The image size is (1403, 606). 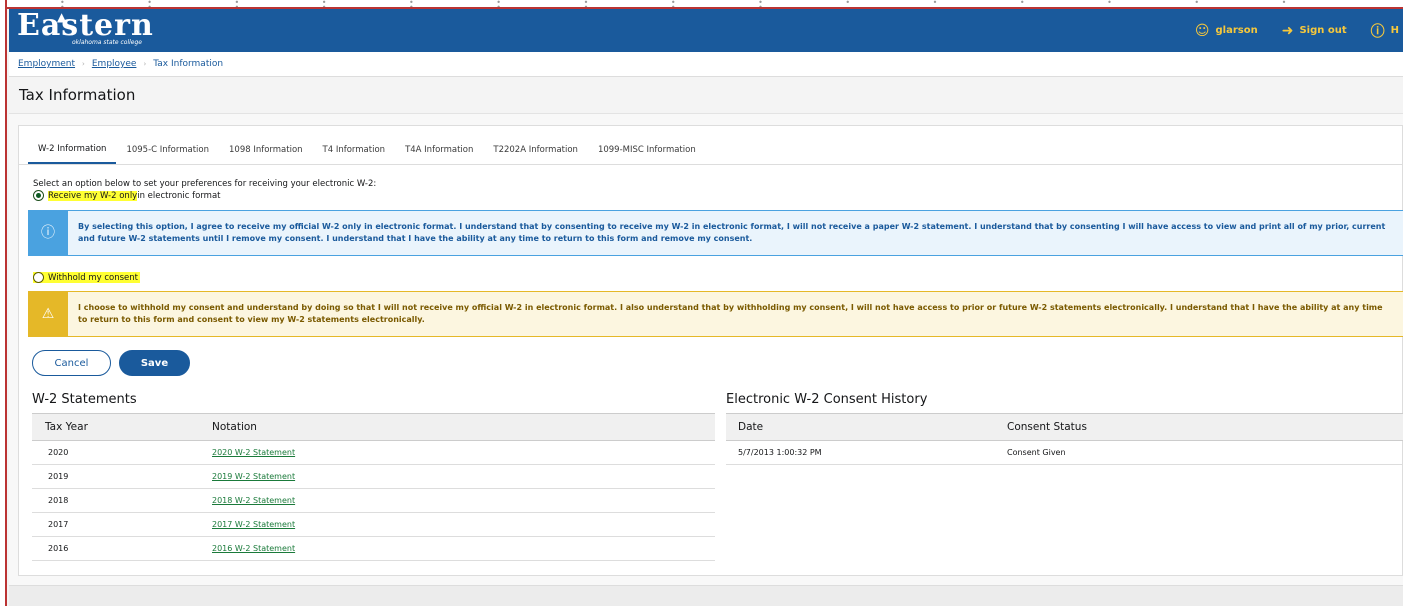 What do you see at coordinates (46, 64) in the screenshot?
I see `breadcrumb-employment: Employment` at bounding box center [46, 64].